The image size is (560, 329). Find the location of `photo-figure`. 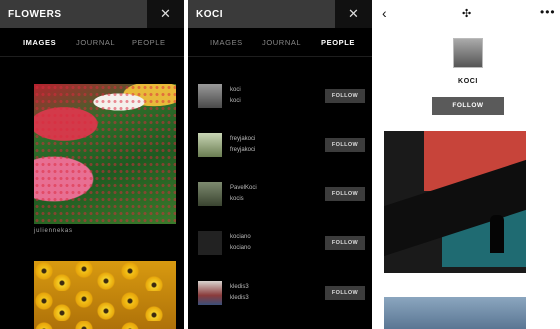

photo-figure is located at coordinates (497, 234).